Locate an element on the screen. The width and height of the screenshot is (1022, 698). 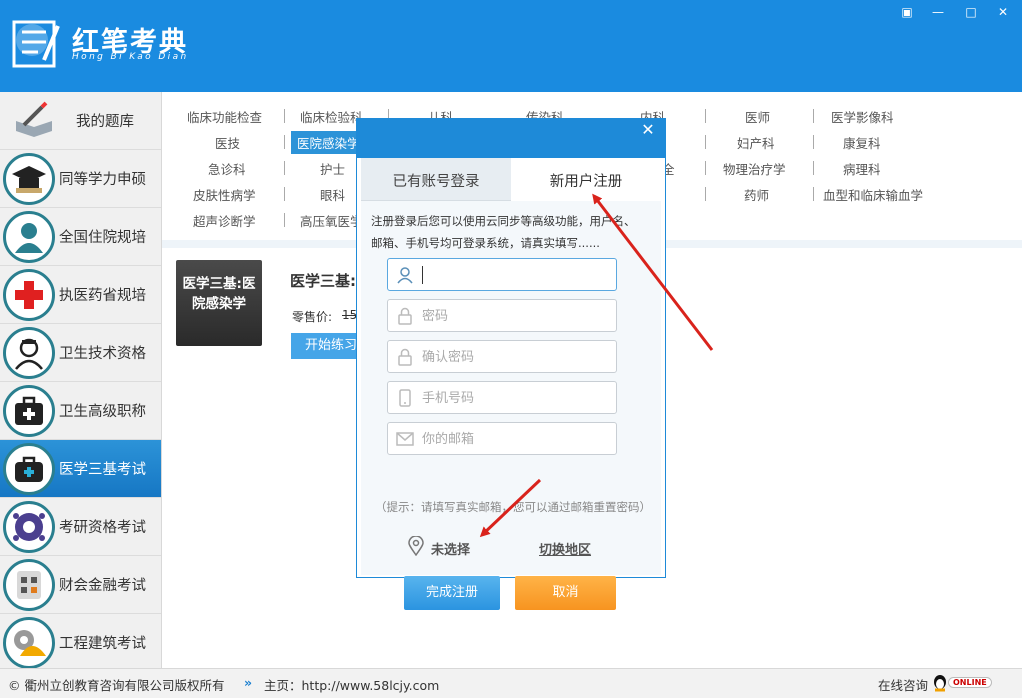
gear-people-icon is located at coordinates (29, 526).